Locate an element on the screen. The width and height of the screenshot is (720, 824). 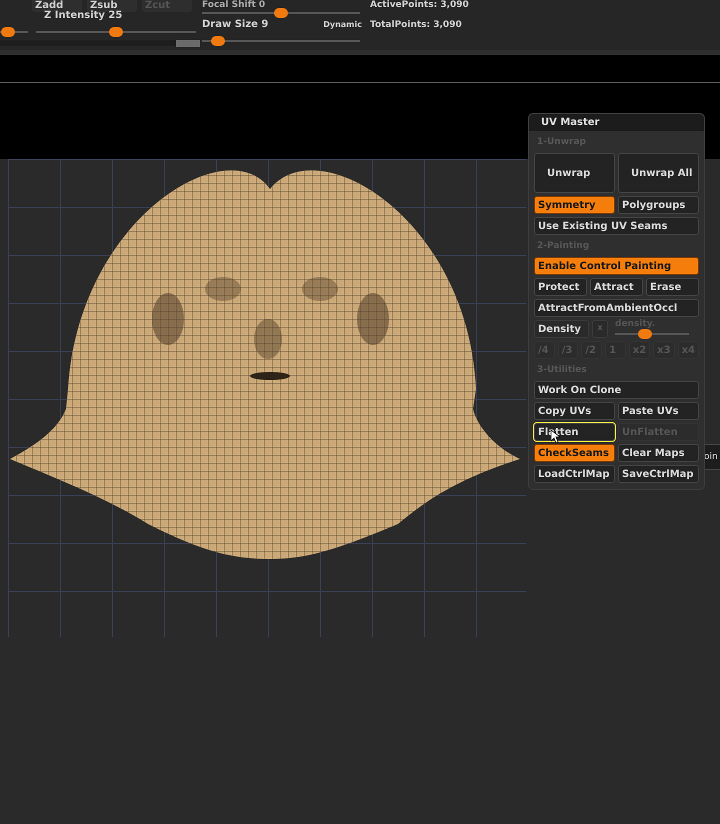
panel-button: Clear Maps is located at coordinates (658, 453).